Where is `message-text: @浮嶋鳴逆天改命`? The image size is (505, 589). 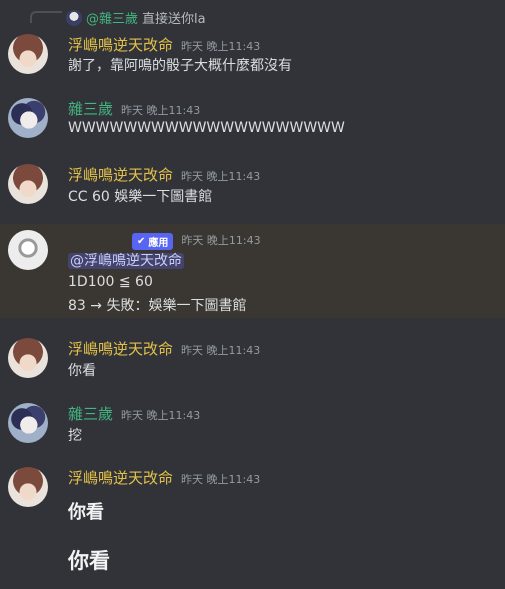 message-text: @浮嶋鳴逆天改命 is located at coordinates (126, 260).